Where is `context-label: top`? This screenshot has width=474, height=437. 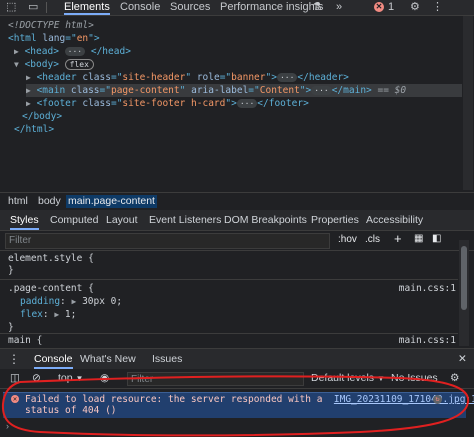
context-label: top is located at coordinates (65, 378).